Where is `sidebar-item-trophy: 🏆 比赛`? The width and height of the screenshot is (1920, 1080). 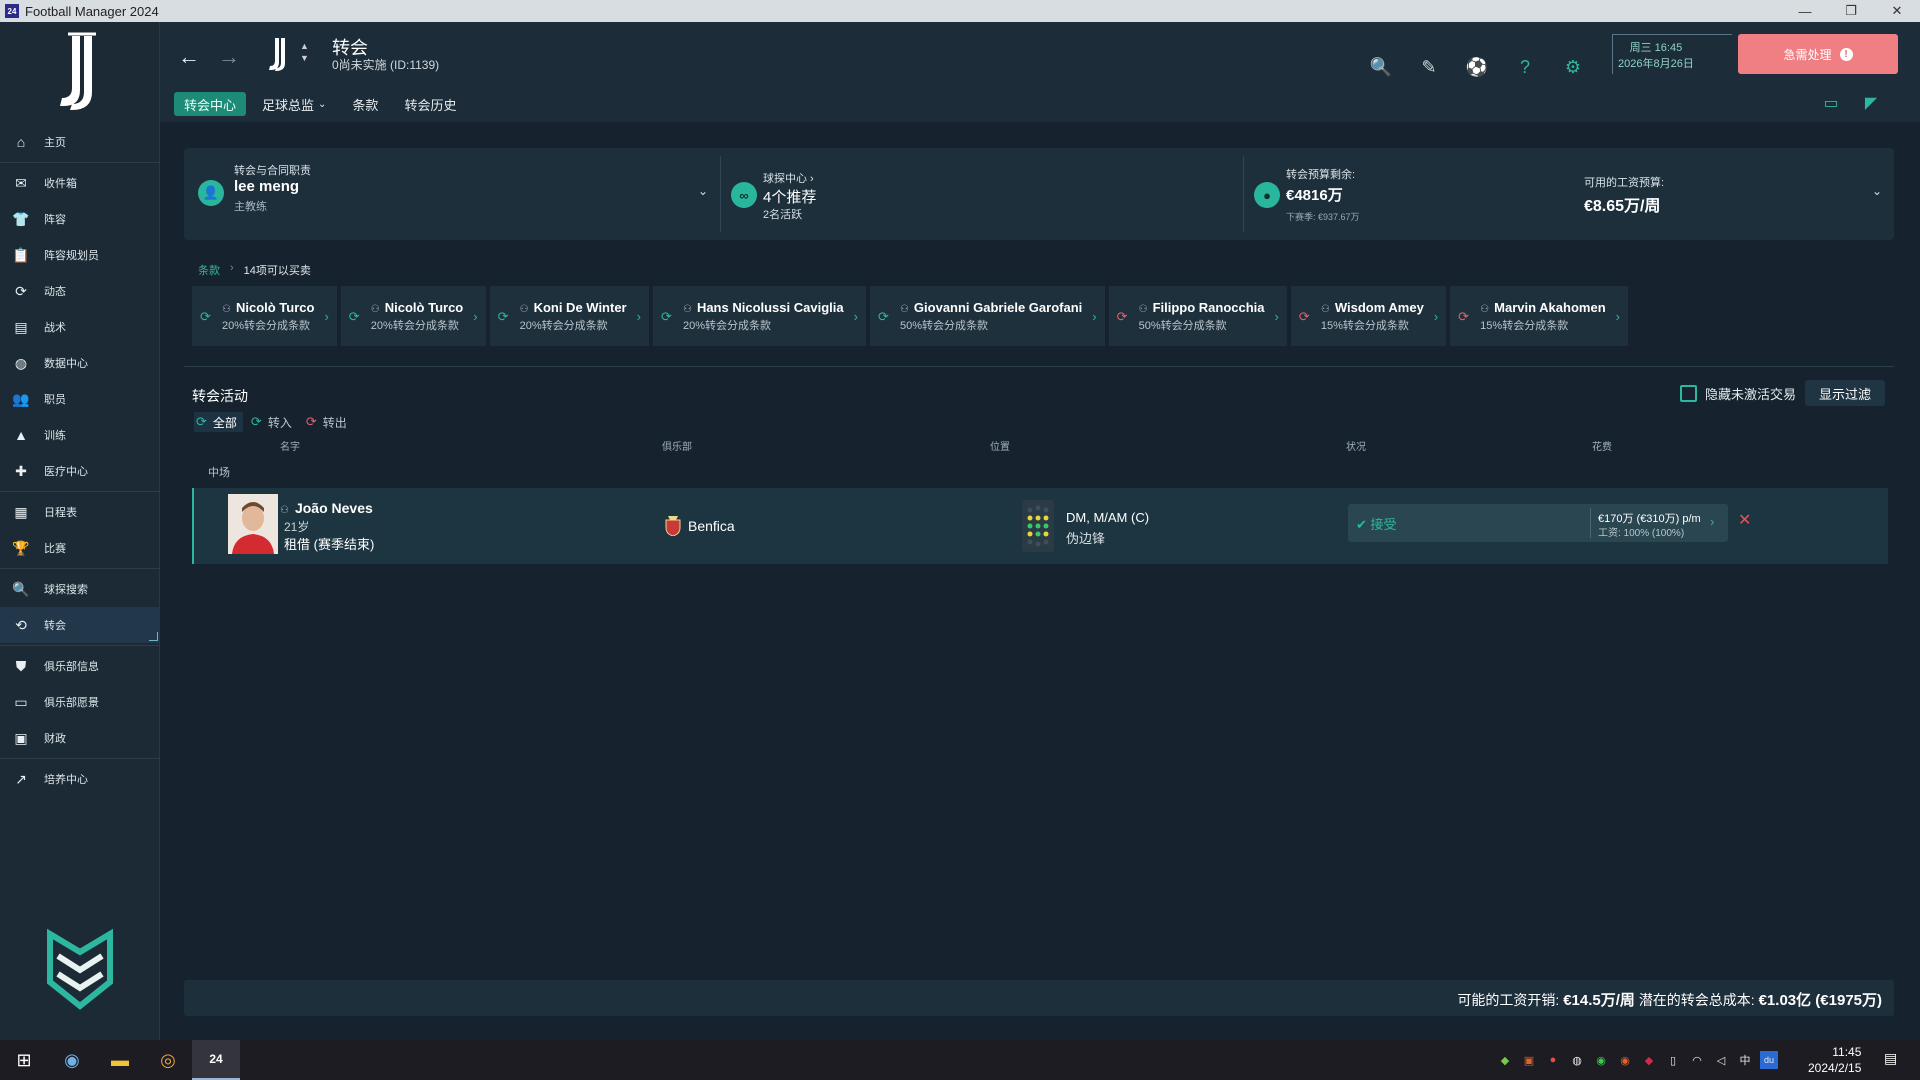
sidebar-item-trophy: 🏆 比赛 is located at coordinates (80, 548).